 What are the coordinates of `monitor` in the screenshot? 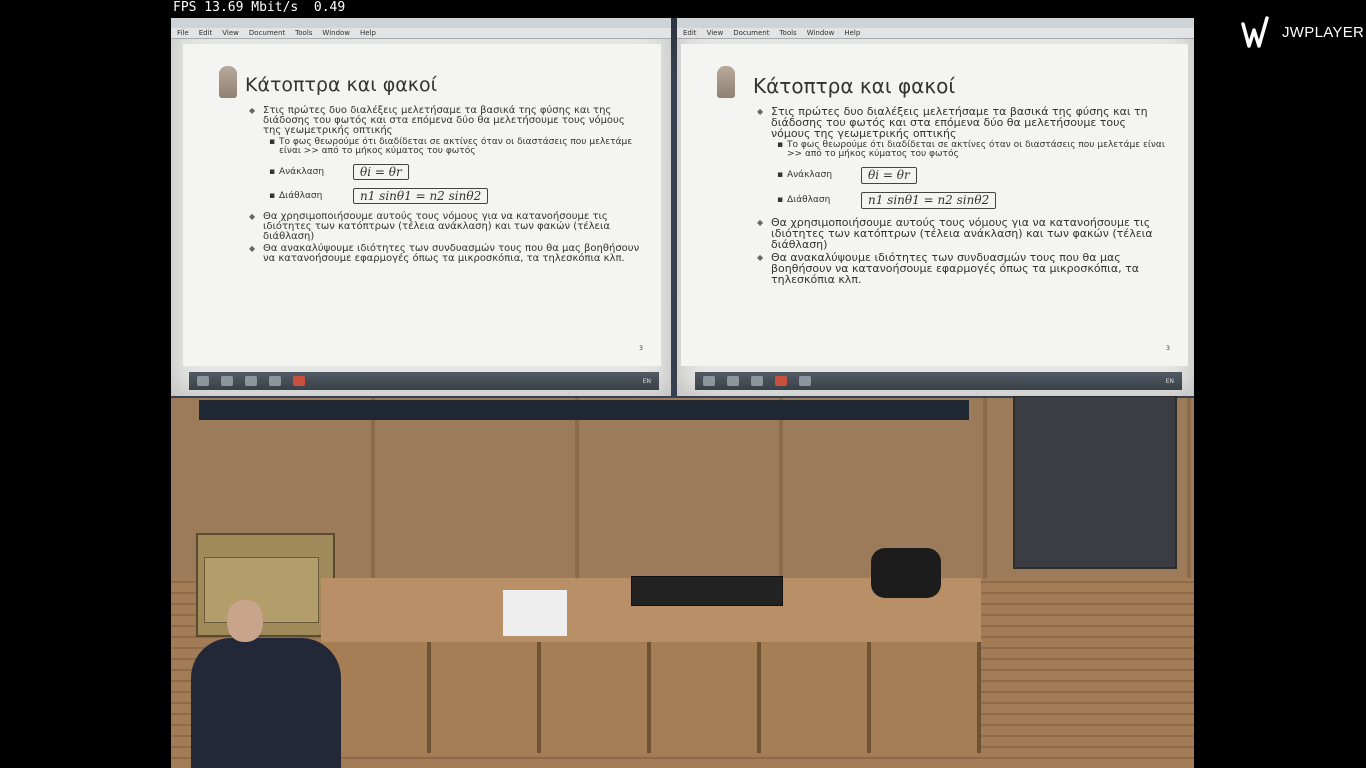 It's located at (707, 591).